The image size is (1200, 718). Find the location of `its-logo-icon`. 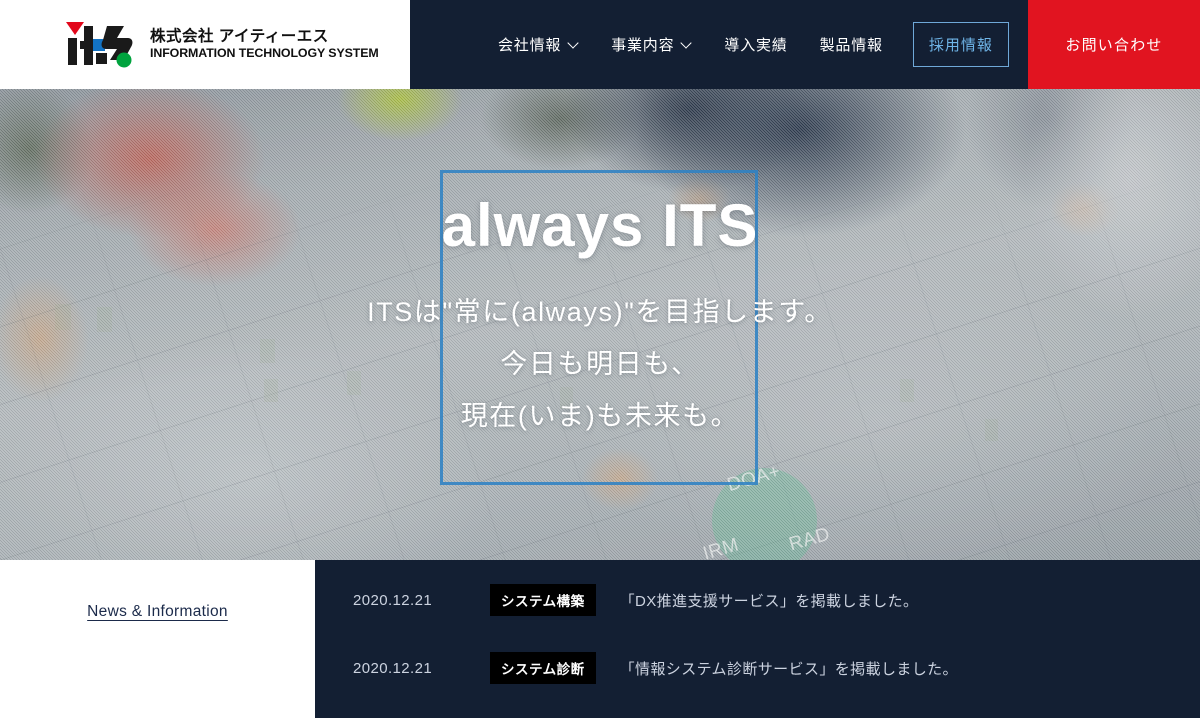

its-logo-icon is located at coordinates (98, 45).